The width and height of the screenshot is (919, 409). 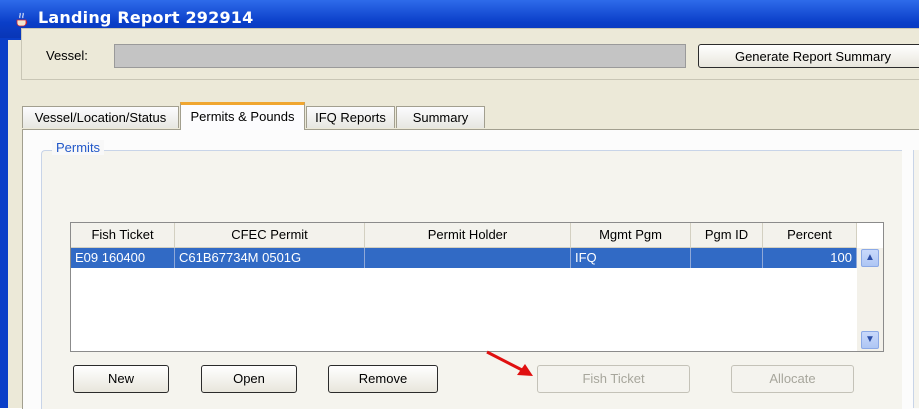 I want to click on cell-permit-holder, so click(x=468, y=258).